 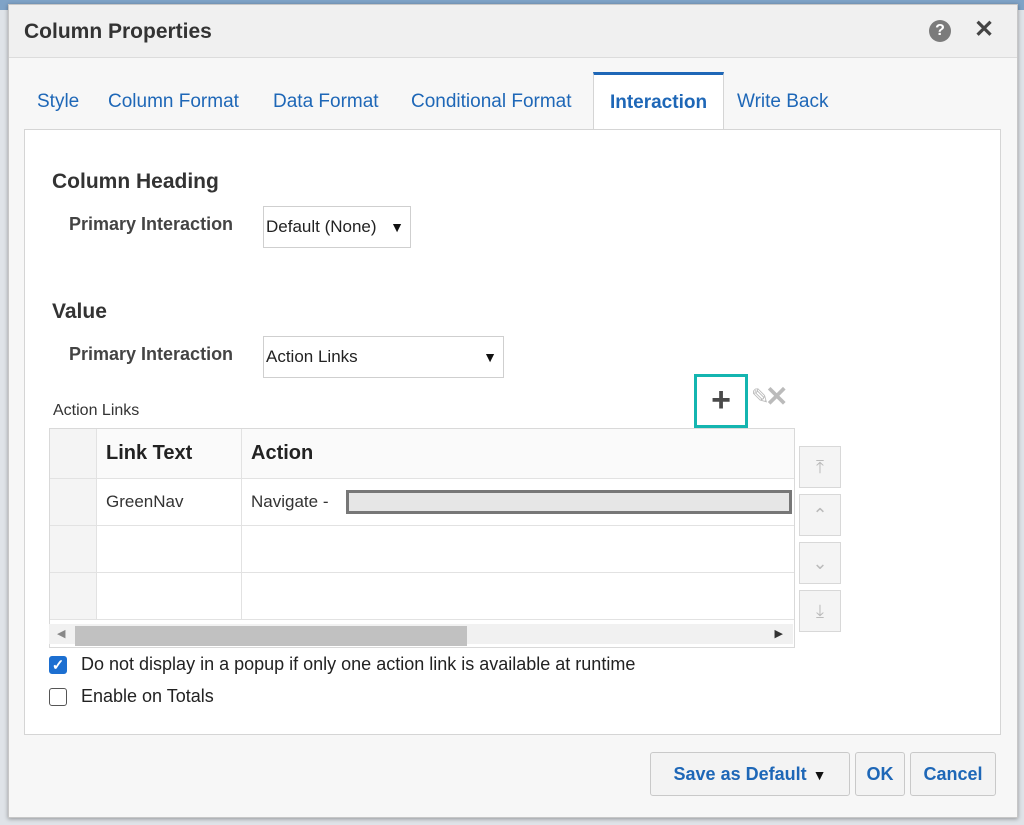 What do you see at coordinates (151, 224) in the screenshot?
I see `heading-primary-interaction-label: Primary Interaction` at bounding box center [151, 224].